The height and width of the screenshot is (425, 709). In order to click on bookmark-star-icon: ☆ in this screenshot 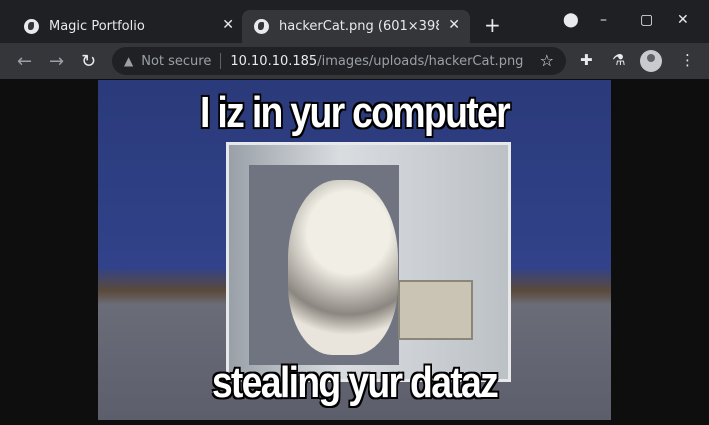, I will do `click(547, 60)`.